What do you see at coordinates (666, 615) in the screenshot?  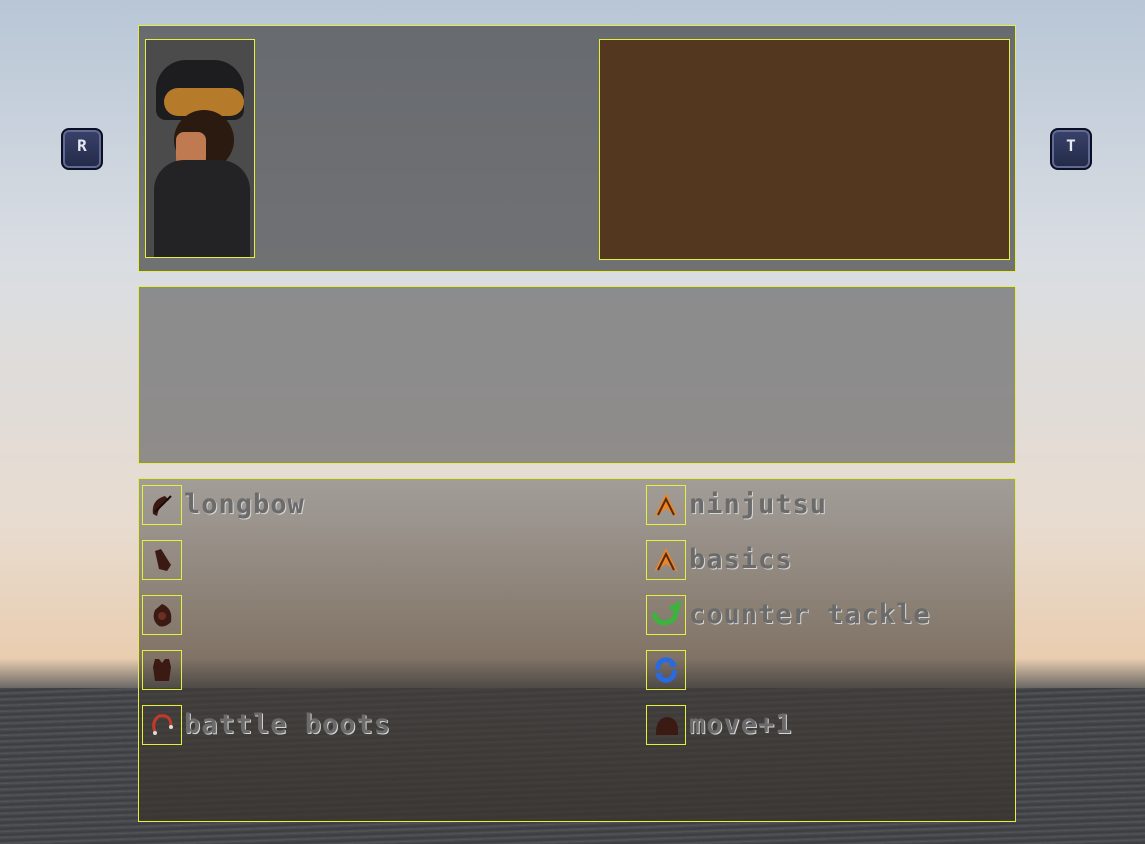 I see `counter-tackle-icon` at bounding box center [666, 615].